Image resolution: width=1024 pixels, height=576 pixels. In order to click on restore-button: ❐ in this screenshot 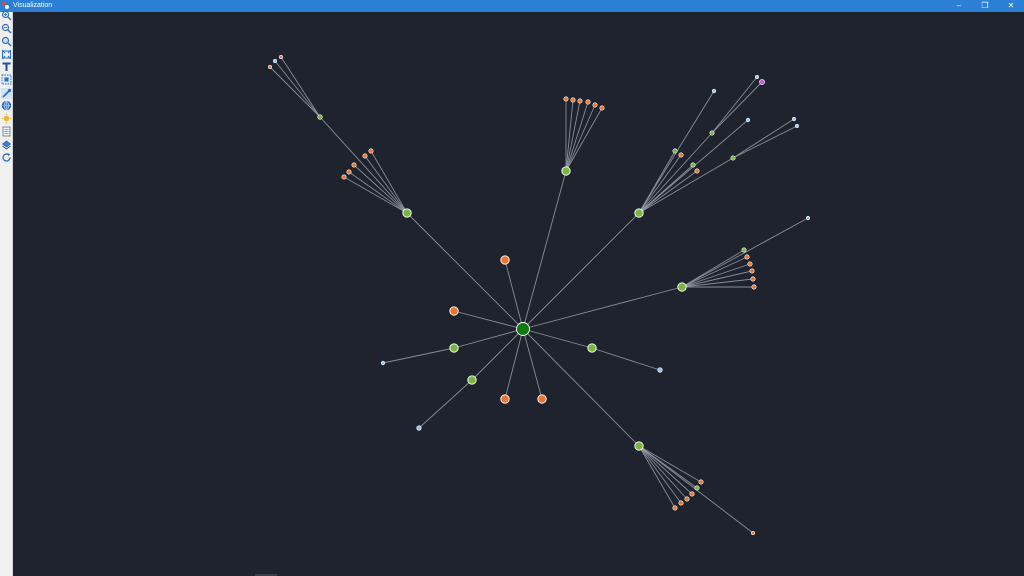, I will do `click(985, 6)`.